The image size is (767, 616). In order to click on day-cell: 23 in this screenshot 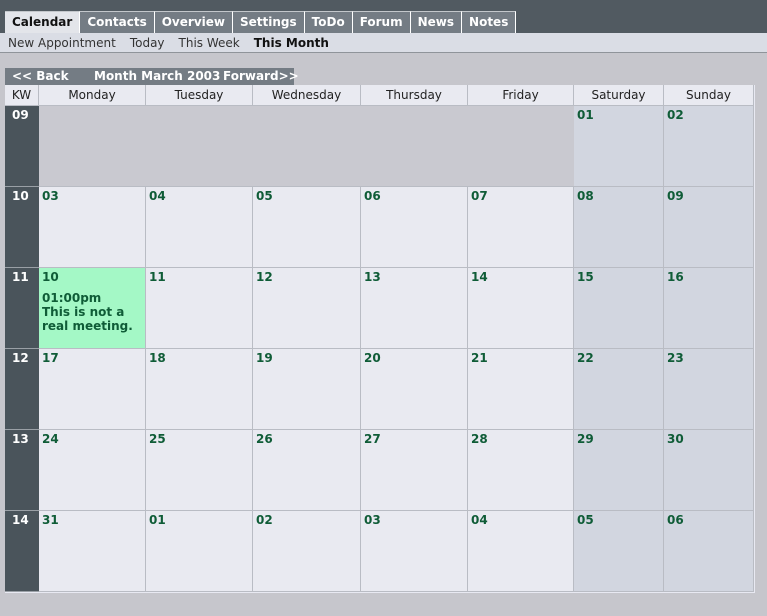, I will do `click(709, 389)`.